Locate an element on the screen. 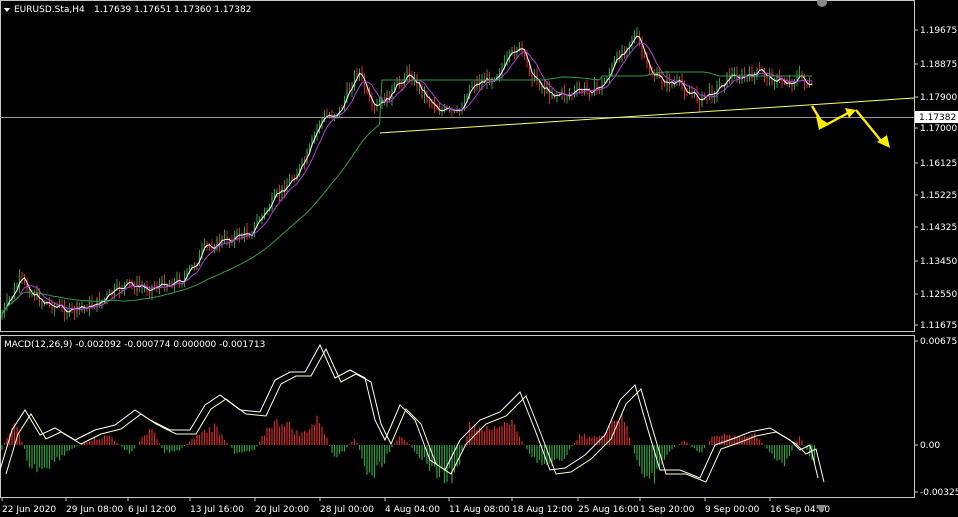 Image resolution: width=958 pixels, height=517 pixels. time-tick-label: 25 Aug 16:00 is located at coordinates (608, 510).